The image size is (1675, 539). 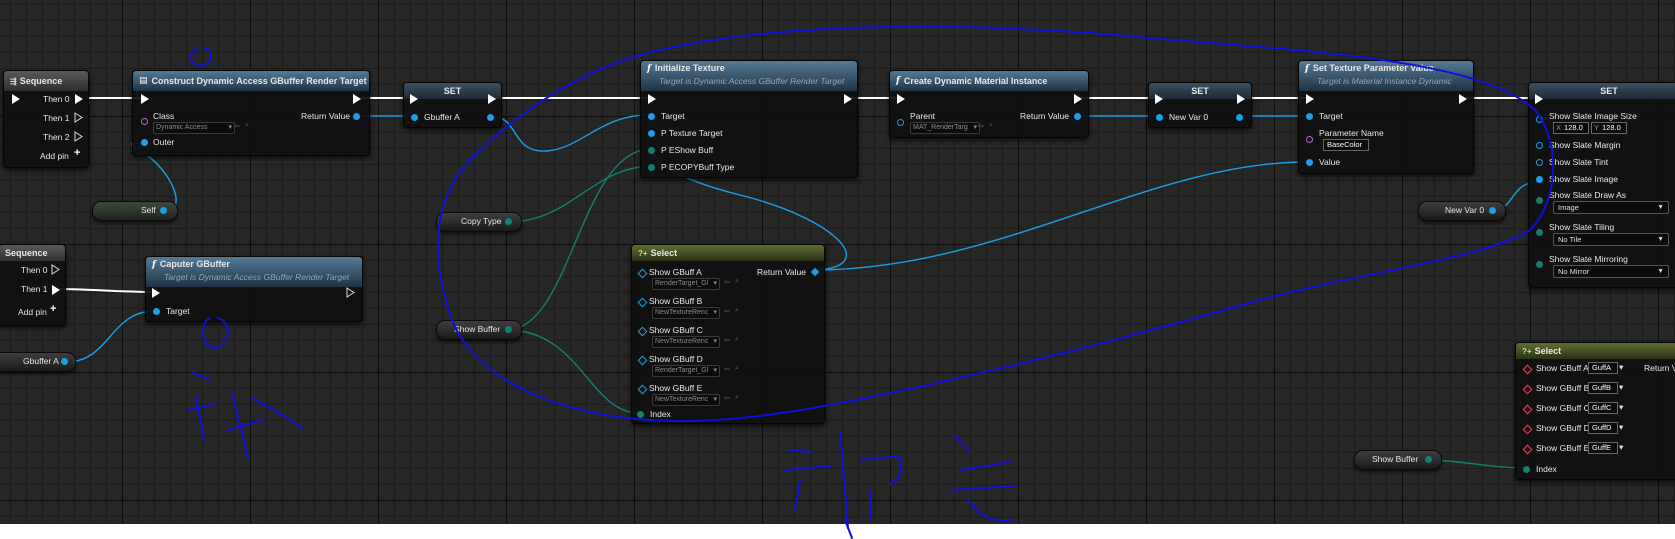 What do you see at coordinates (33, 285) in the screenshot?
I see `sequence-node: Sequence Then 0 Then 1 Add pin +` at bounding box center [33, 285].